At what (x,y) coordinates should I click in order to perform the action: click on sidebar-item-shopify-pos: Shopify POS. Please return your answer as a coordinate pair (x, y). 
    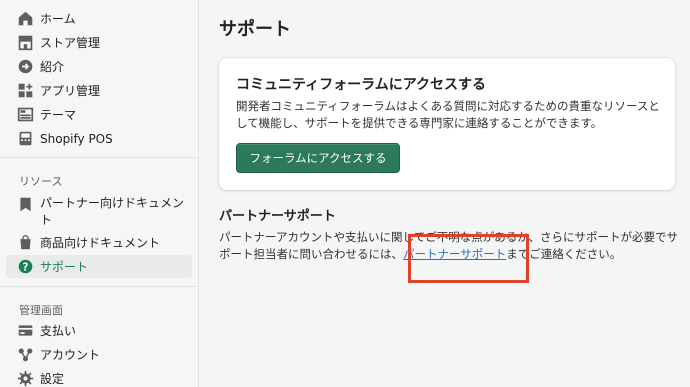
    Looking at the image, I should click on (99, 138).